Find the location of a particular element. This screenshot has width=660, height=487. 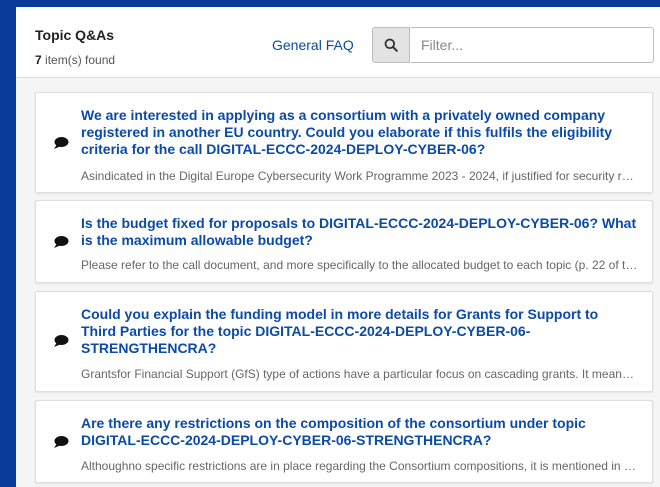

items-count-suffix: item(s) found is located at coordinates (78, 60).